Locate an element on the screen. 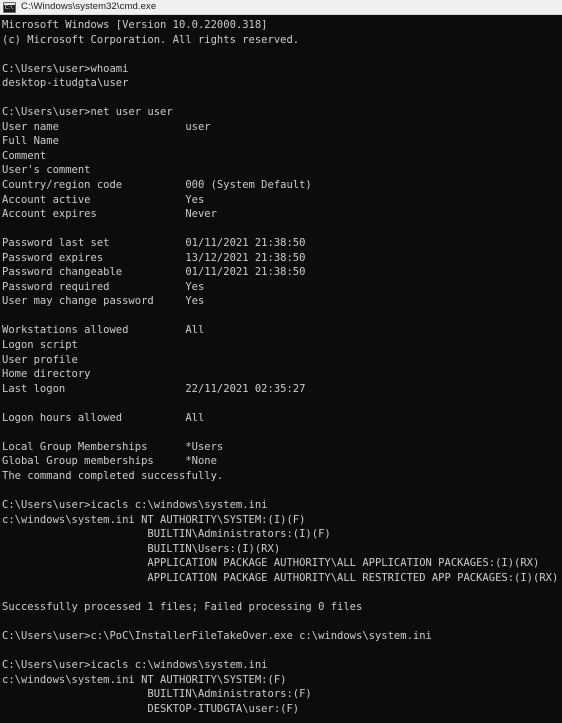 The height and width of the screenshot is (723, 562). title-bar: C:\ C:\Windows\system32\cmd.exe is located at coordinates (281, 7).